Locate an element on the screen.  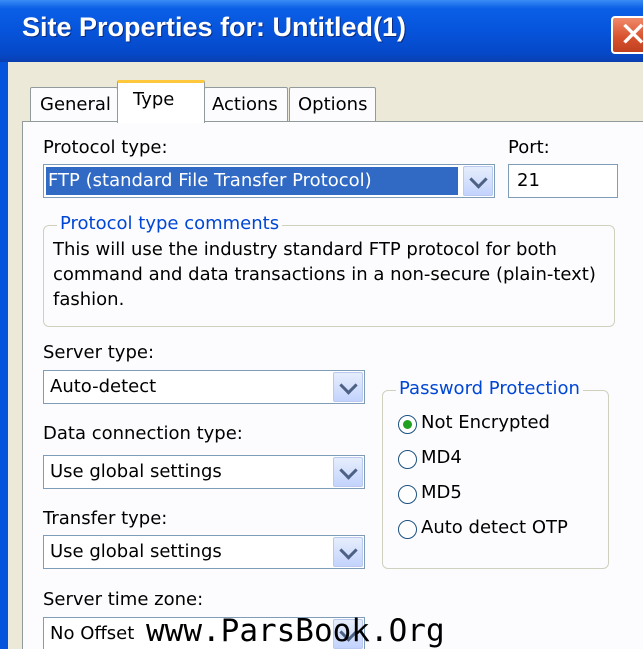
data-connection-label: Data connection type: is located at coordinates (143, 433).